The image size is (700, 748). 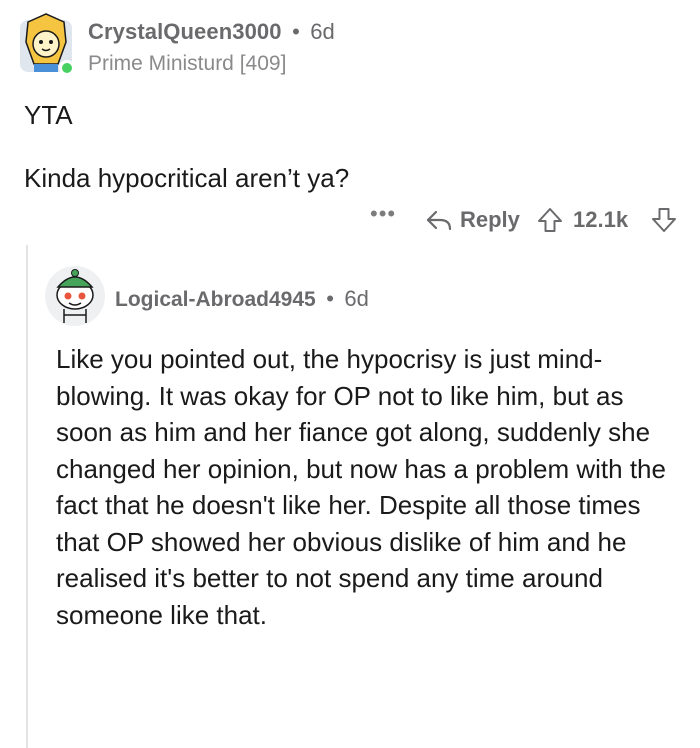 I want to click on comment-actions: ••• Reply 12.1k, so click(x=350, y=218).